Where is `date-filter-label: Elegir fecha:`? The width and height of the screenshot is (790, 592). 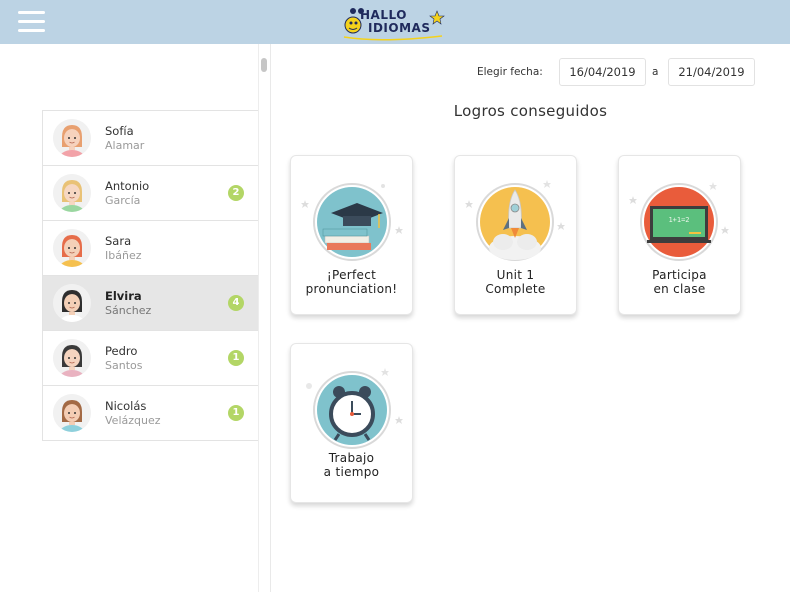 date-filter-label: Elegir fecha: is located at coordinates (510, 72).